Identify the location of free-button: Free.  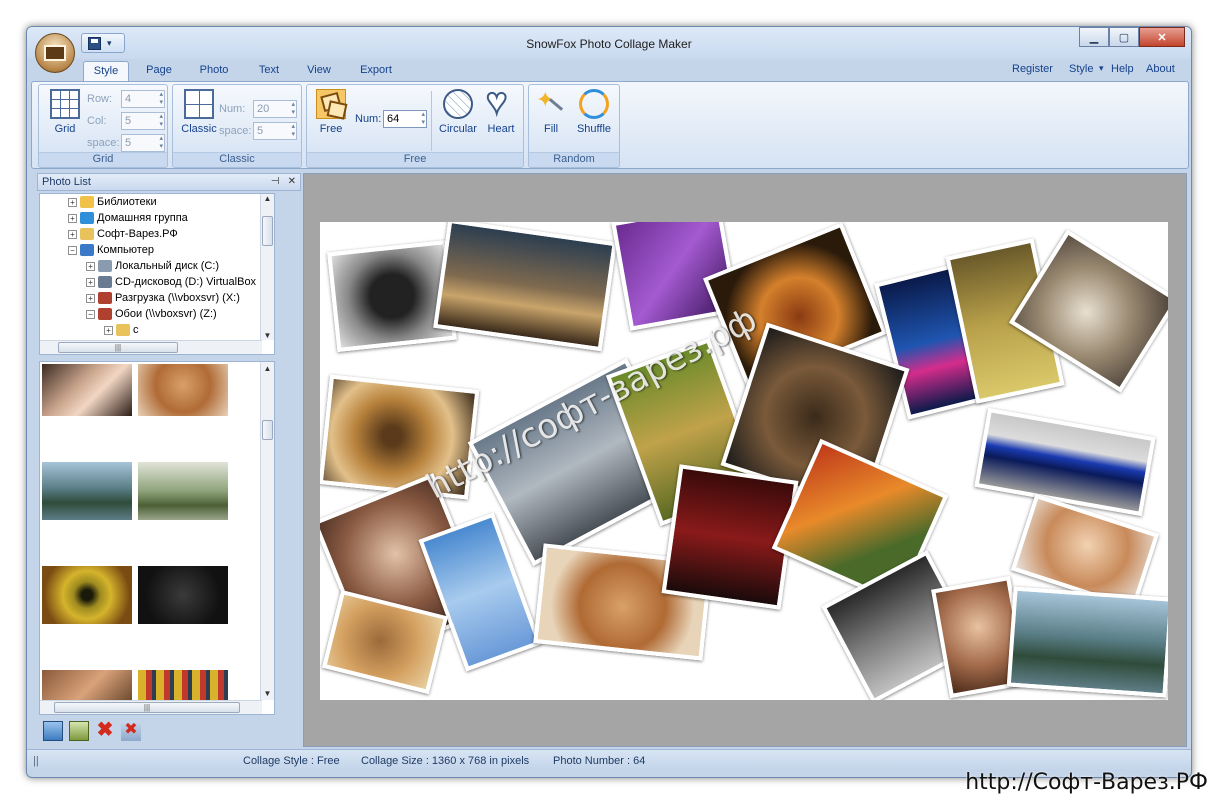
(331, 112).